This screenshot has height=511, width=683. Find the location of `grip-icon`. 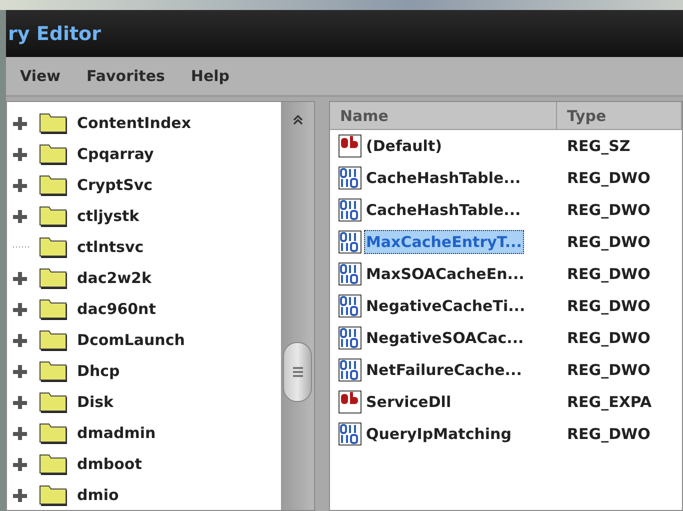

grip-icon is located at coordinates (297, 372).